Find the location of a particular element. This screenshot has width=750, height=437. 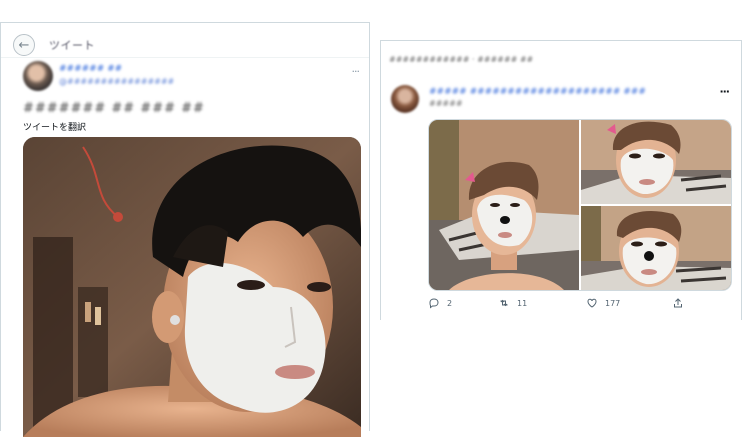

photo-3-illustration is located at coordinates (656, 248).